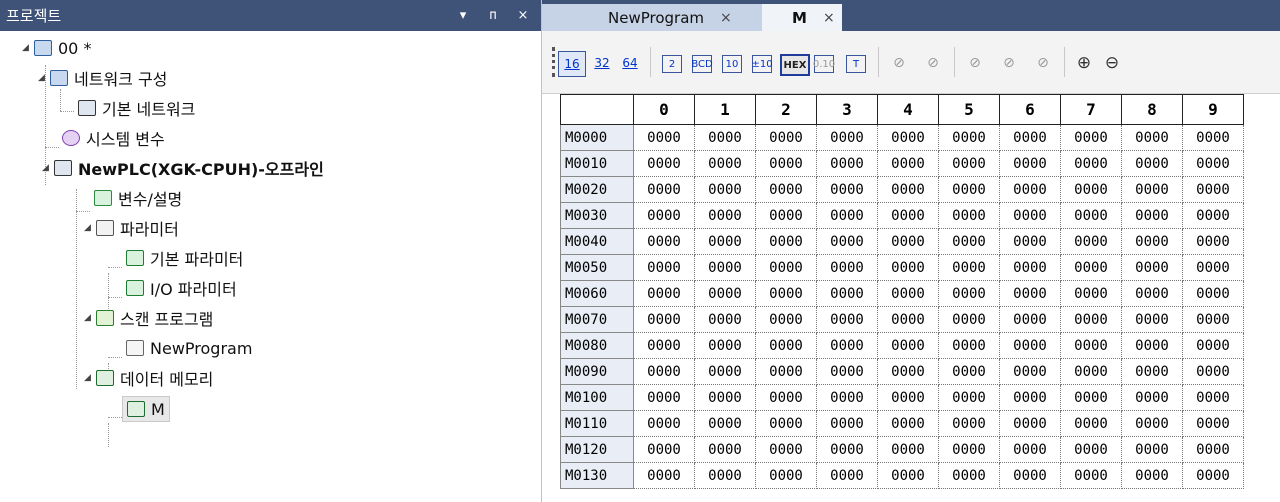  What do you see at coordinates (975, 63) in the screenshot?
I see `trend-icon: ⊘` at bounding box center [975, 63].